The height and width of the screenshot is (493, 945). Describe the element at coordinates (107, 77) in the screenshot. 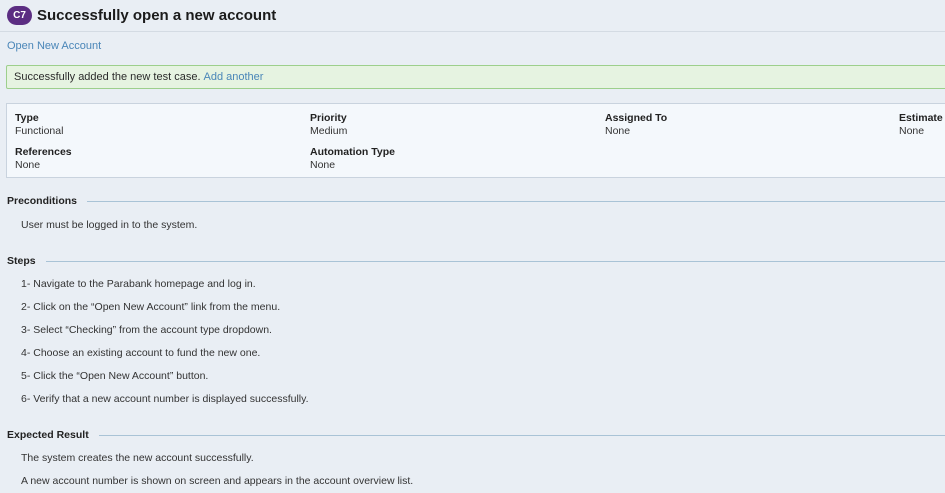

I see `success-message: Successfully added the new test case.` at that location.